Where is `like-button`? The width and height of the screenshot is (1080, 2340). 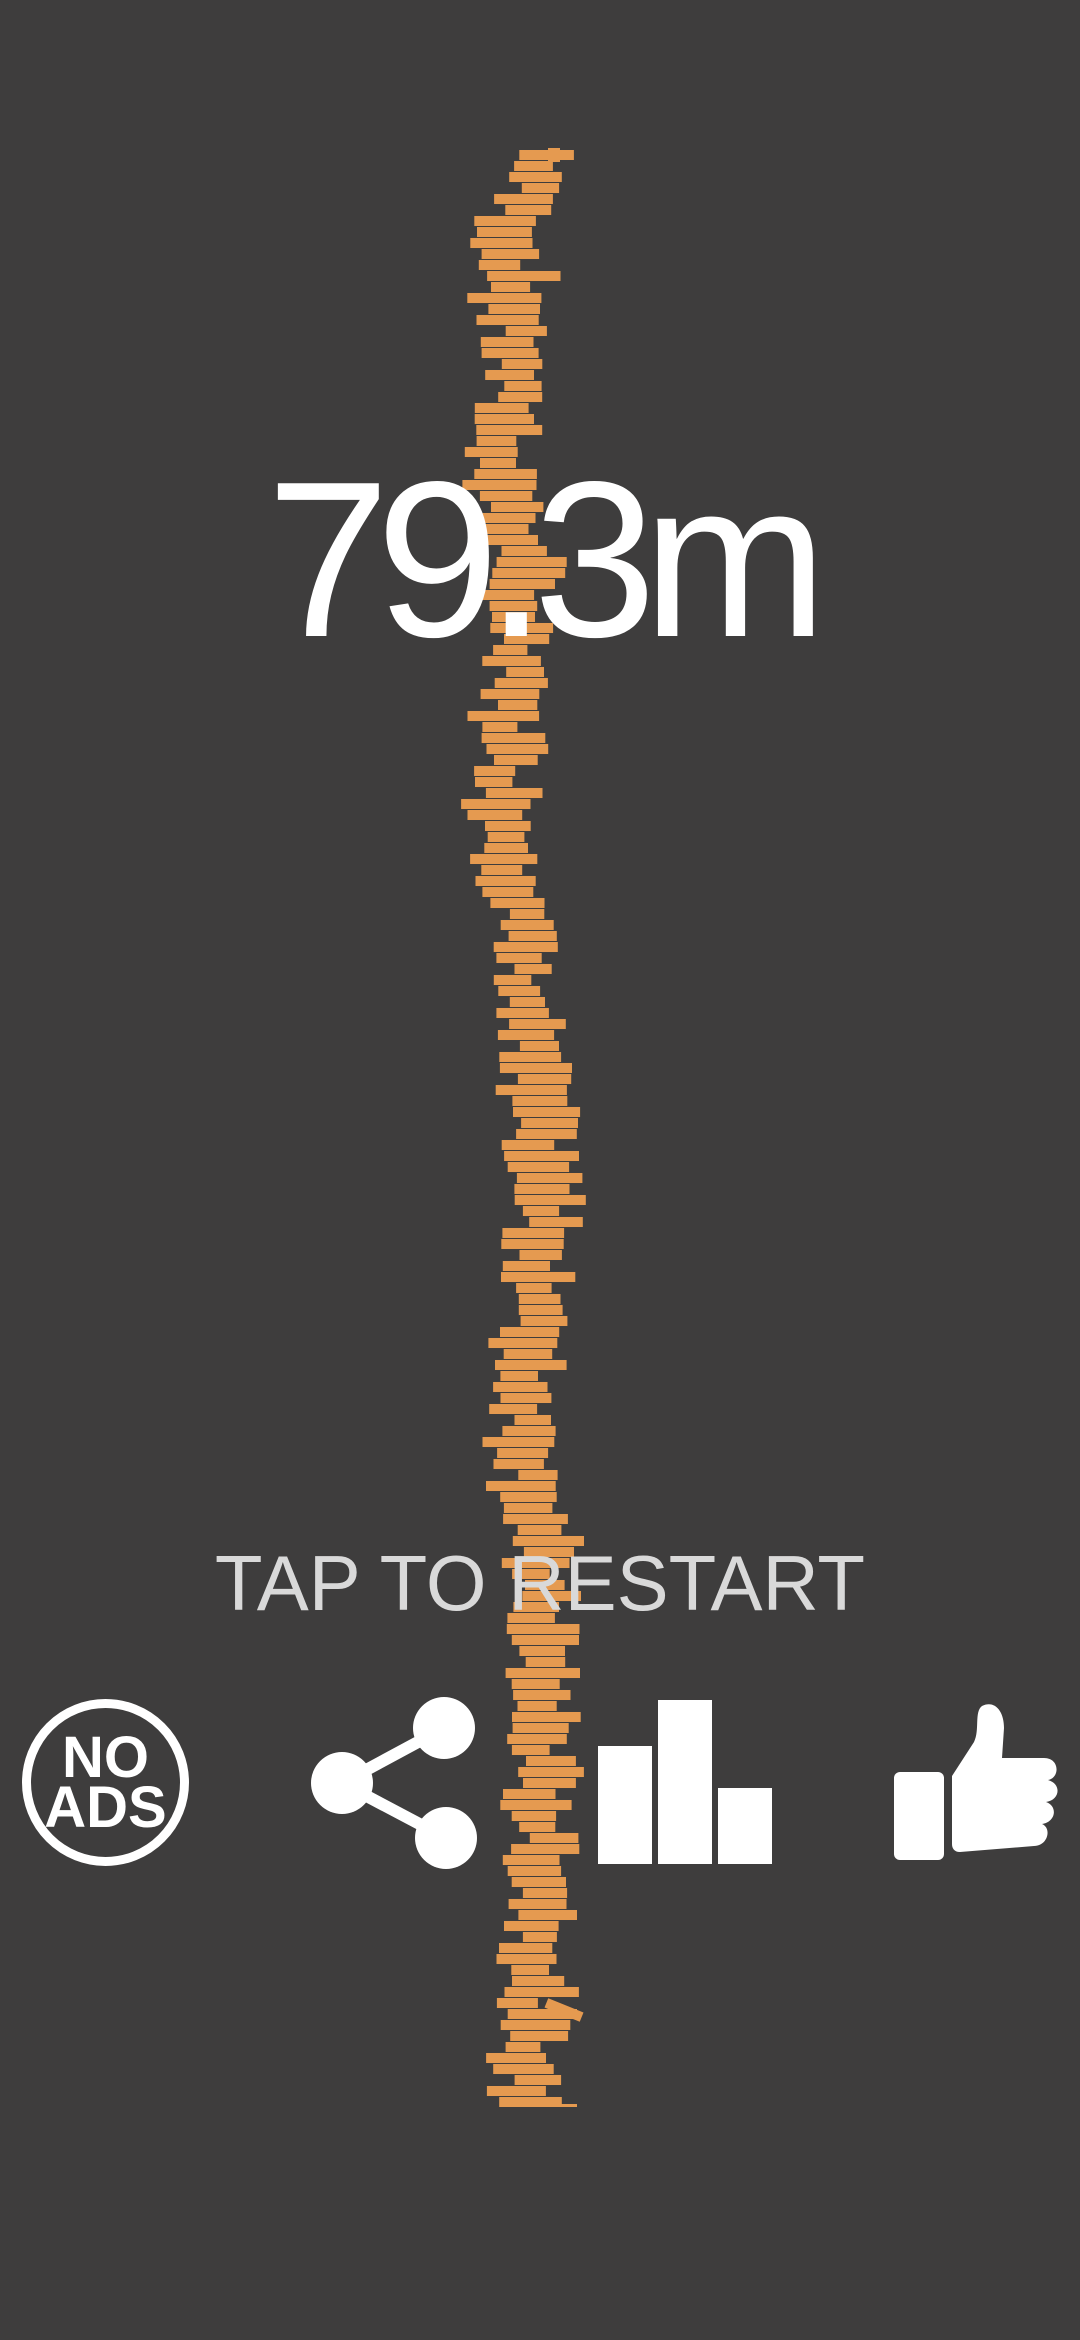 like-button is located at coordinates (975, 1782).